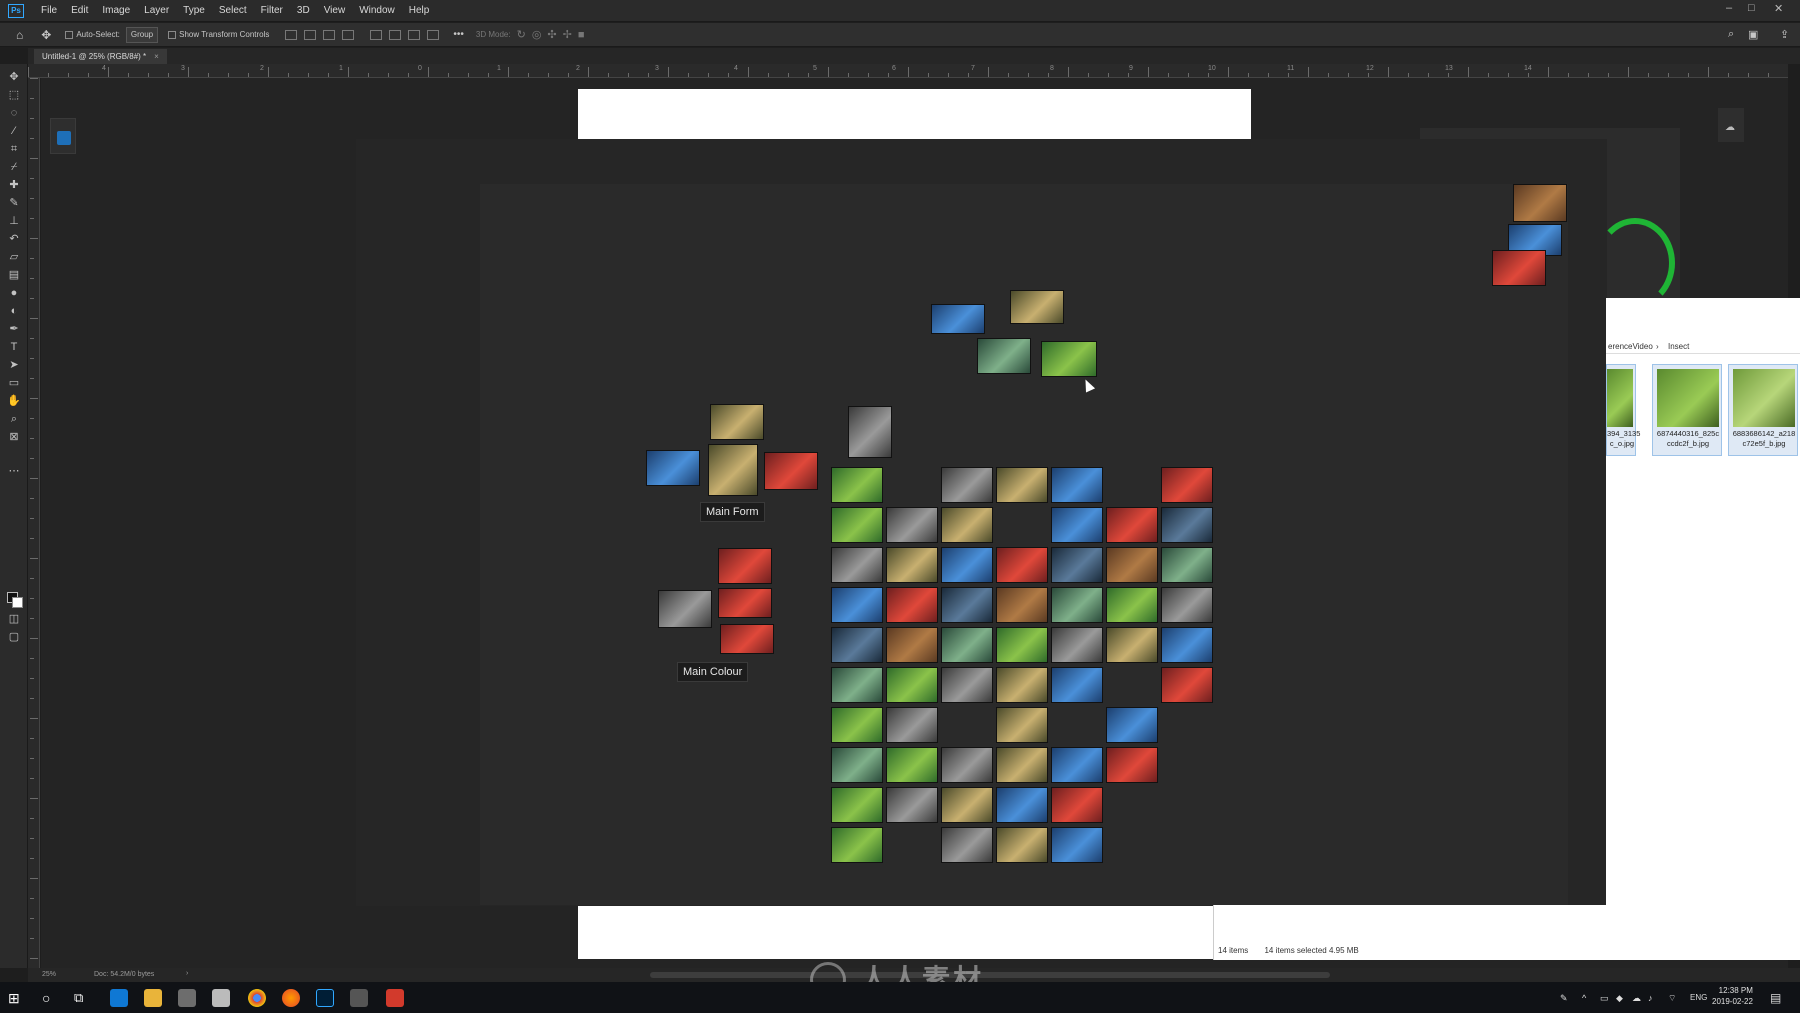 The height and width of the screenshot is (1013, 1800). What do you see at coordinates (124, 974) in the screenshot?
I see `document-info: Doc: 54.2M/0 bytes` at bounding box center [124, 974].